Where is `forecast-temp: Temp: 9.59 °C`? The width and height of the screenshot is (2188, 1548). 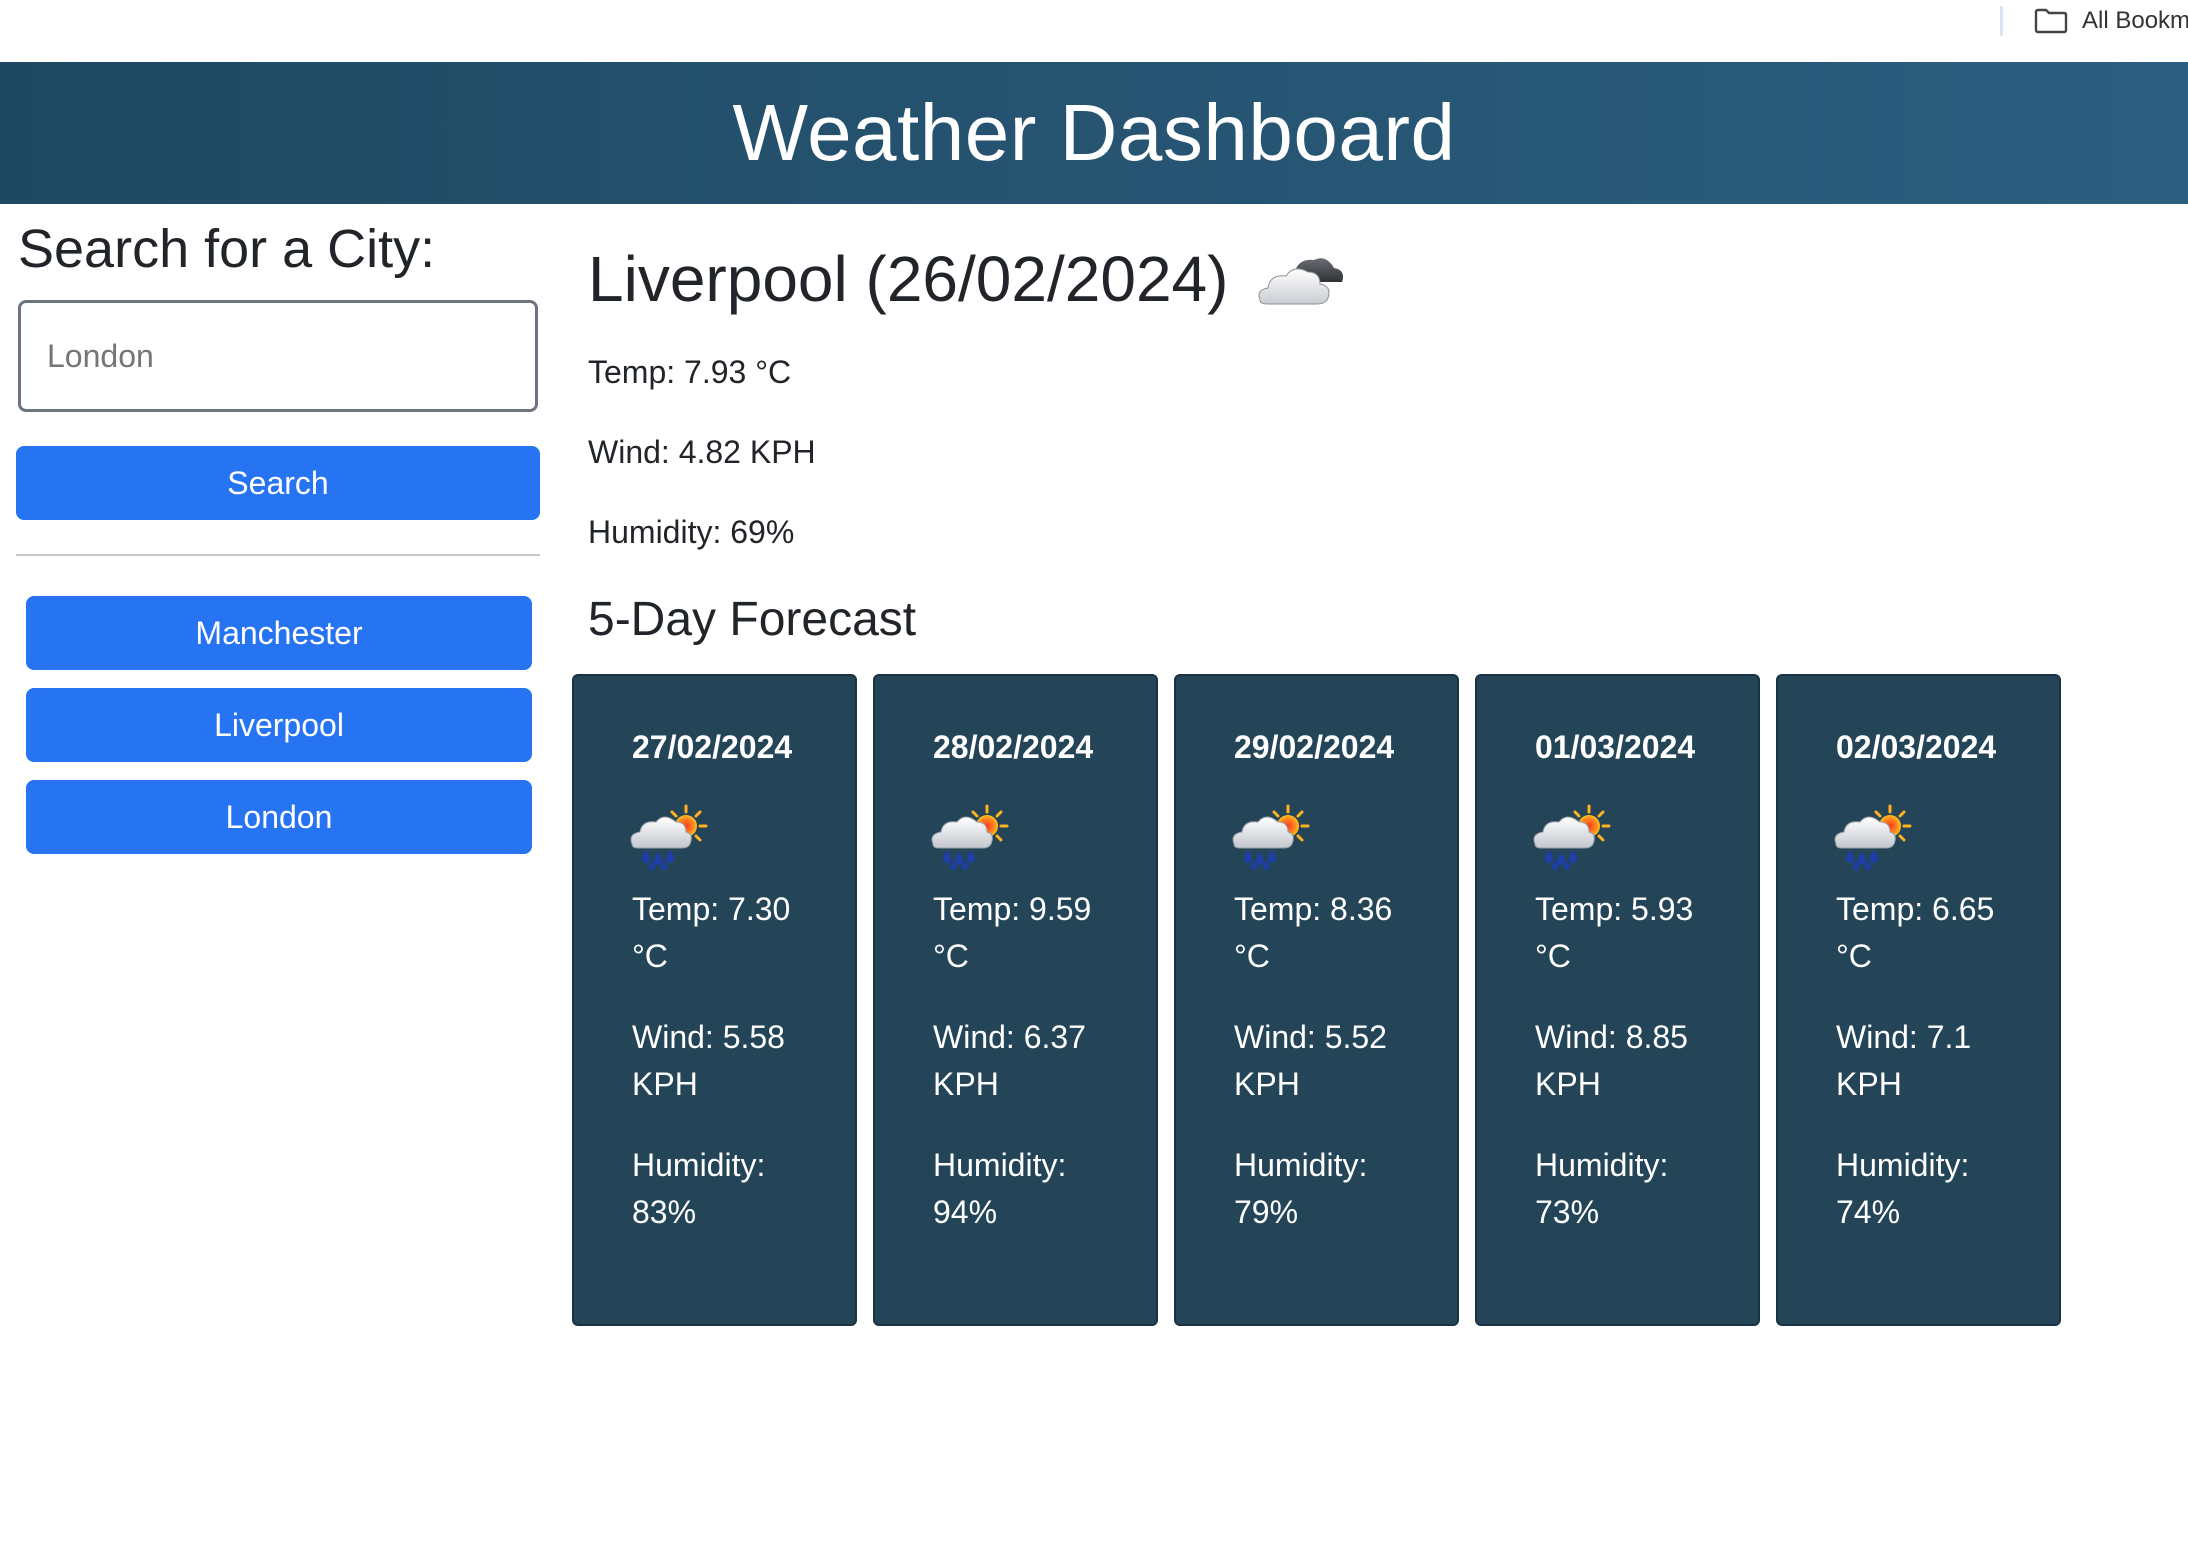 forecast-temp: Temp: 9.59 °C is located at coordinates (1012, 932).